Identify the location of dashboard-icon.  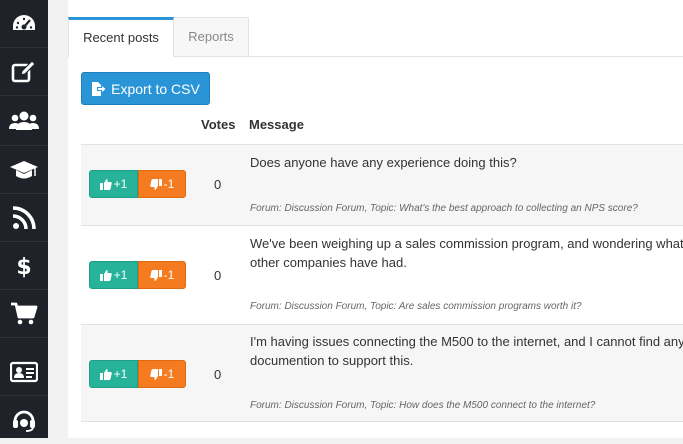
(24, 22).